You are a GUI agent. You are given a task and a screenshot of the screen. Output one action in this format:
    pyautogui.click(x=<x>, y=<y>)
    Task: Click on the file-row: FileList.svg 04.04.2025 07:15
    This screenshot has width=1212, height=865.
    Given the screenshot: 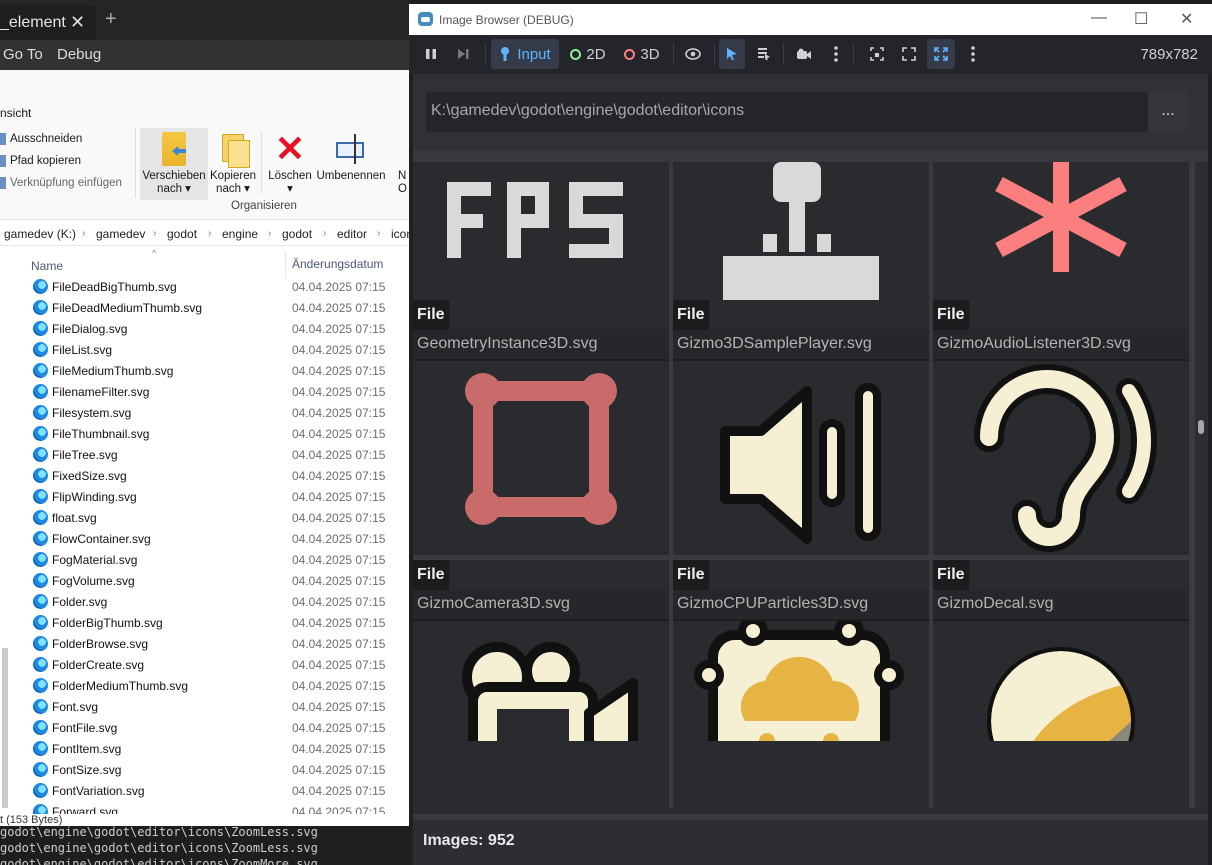 What is the action you would take?
    pyautogui.click(x=205, y=349)
    